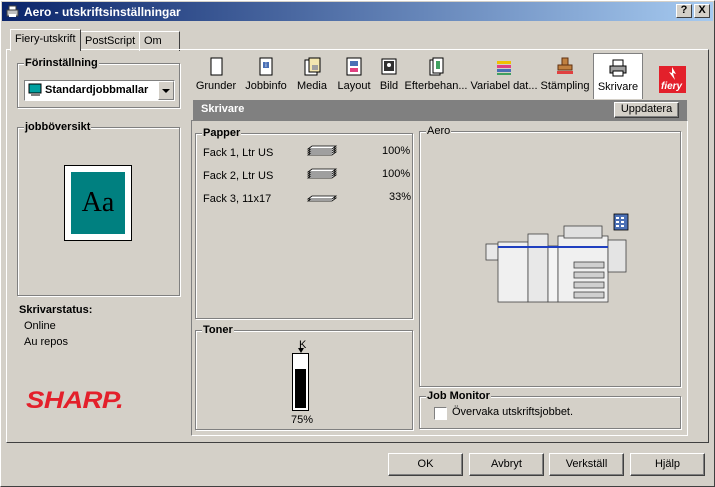  Describe the element at coordinates (506, 464) in the screenshot. I see `cancel-button: Avbryt` at that location.